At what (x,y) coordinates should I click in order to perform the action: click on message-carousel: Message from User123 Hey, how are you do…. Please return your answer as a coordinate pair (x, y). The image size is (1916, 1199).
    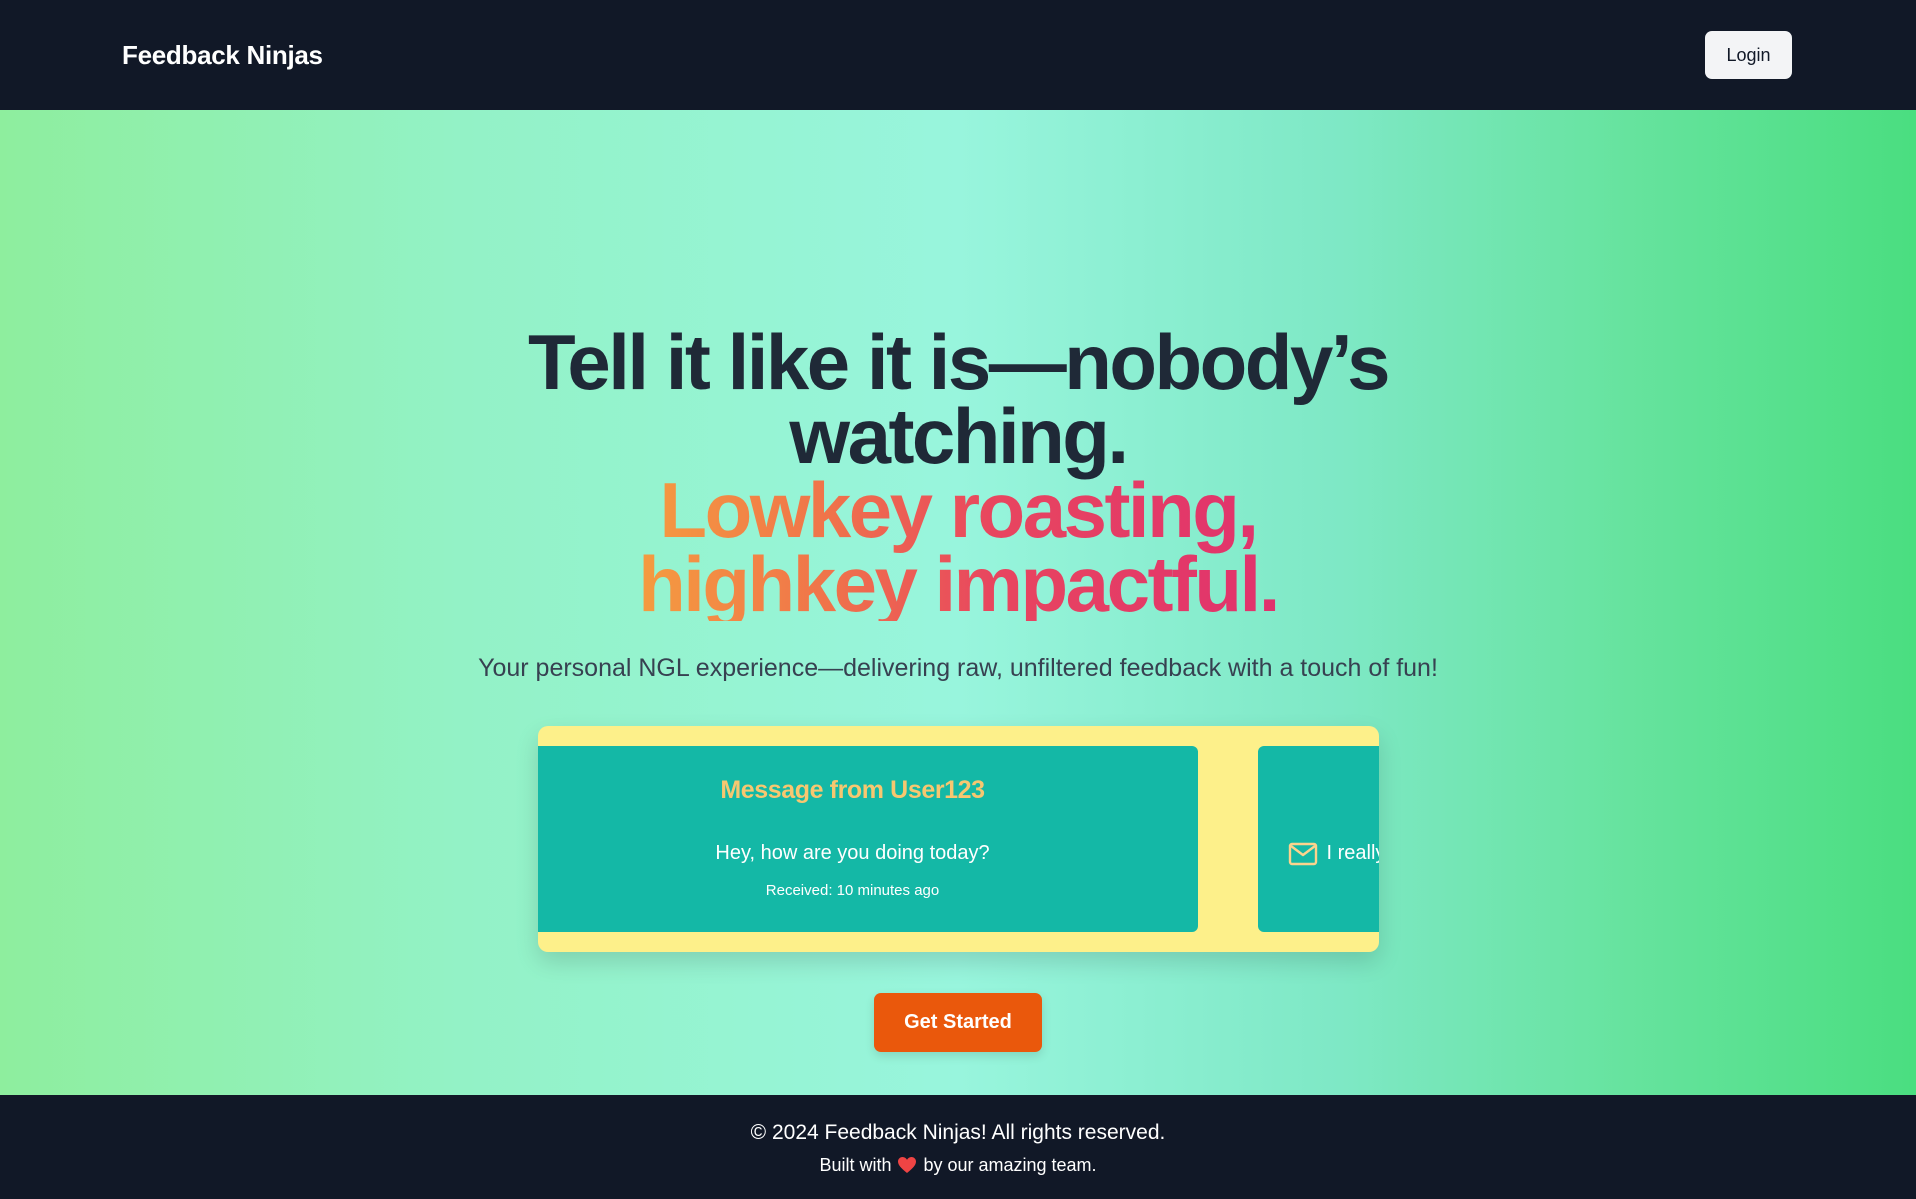
    Looking at the image, I should click on (958, 839).